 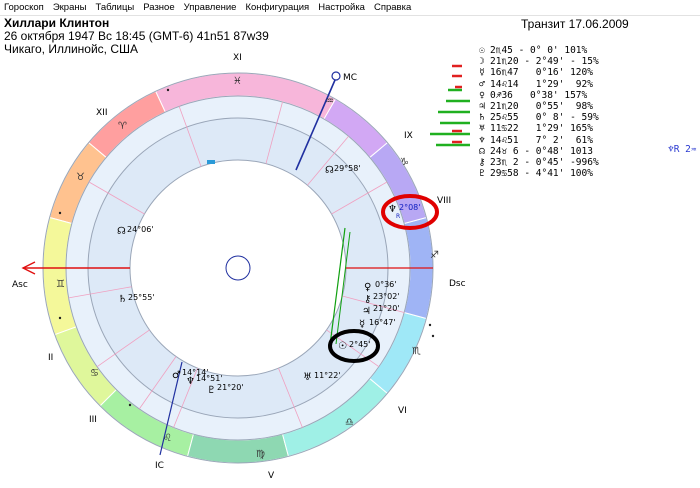 I want to click on uranus-icon: ♅, so click(x=307, y=377).